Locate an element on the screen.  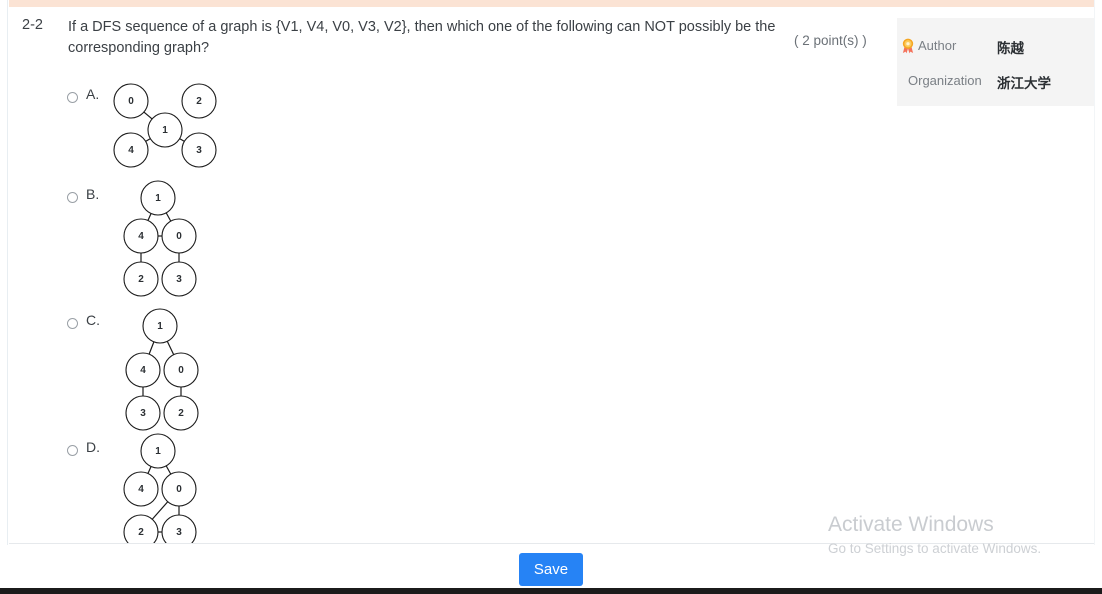
option-radio-d is located at coordinates (72, 450).